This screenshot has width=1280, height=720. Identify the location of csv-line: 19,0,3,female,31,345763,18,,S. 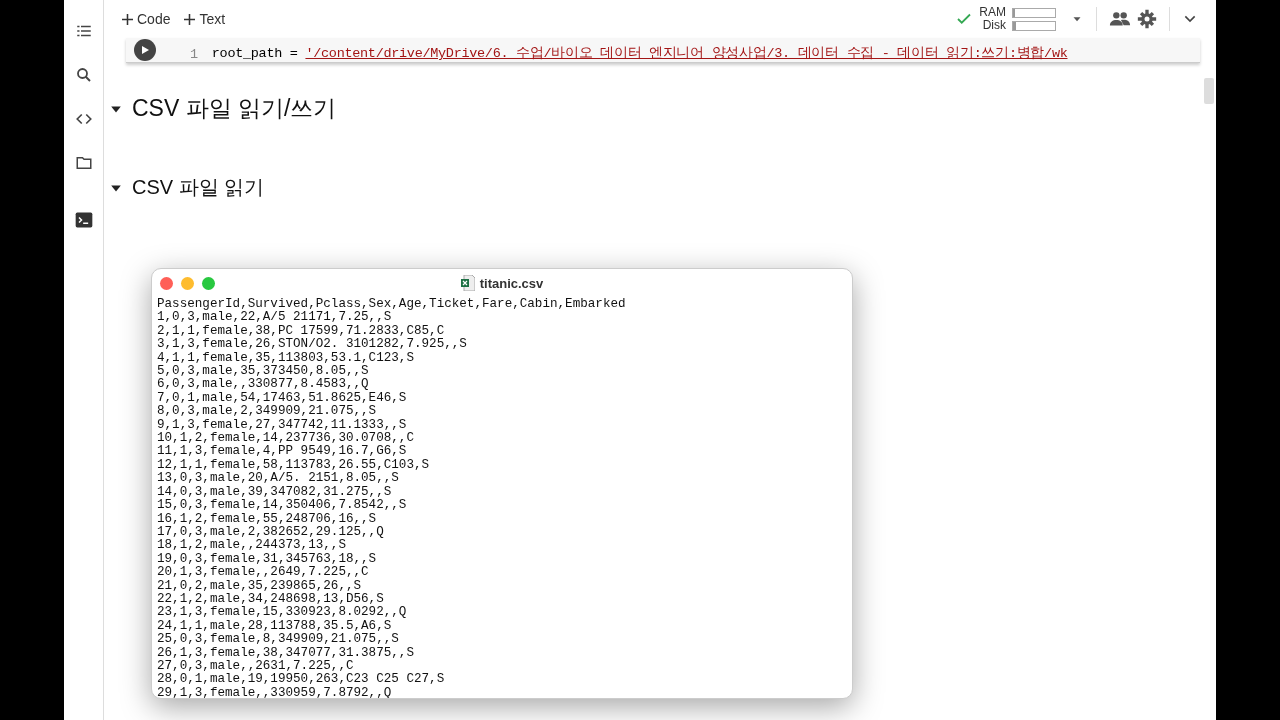
(267, 559).